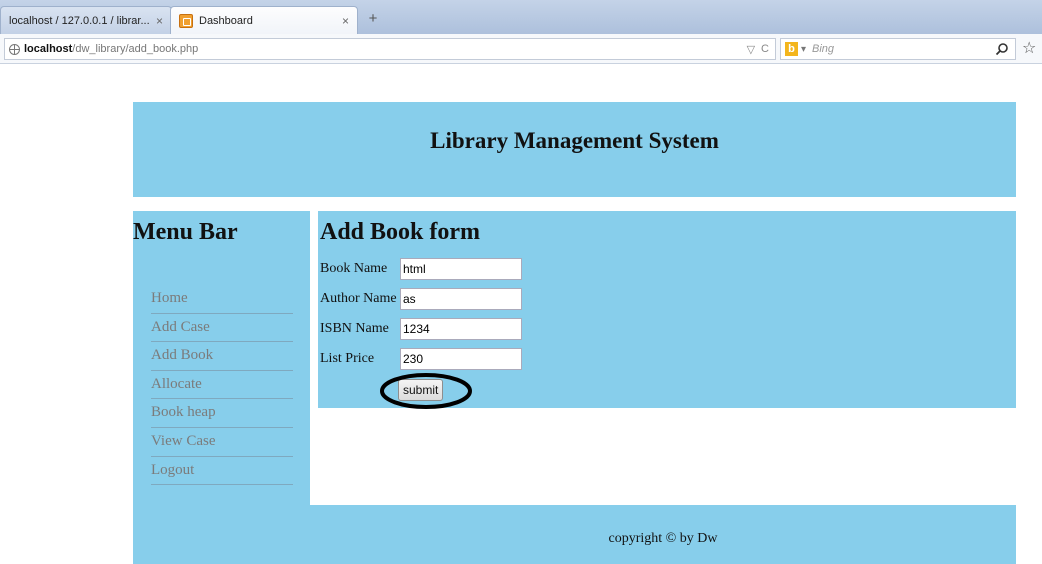 The width and height of the screenshot is (1042, 564). What do you see at coordinates (264, 20) in the screenshot?
I see `tab-dashboard: Dashboard ×` at bounding box center [264, 20].